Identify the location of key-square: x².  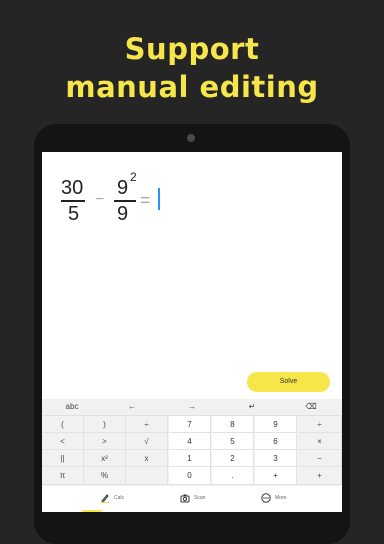
(105, 458).